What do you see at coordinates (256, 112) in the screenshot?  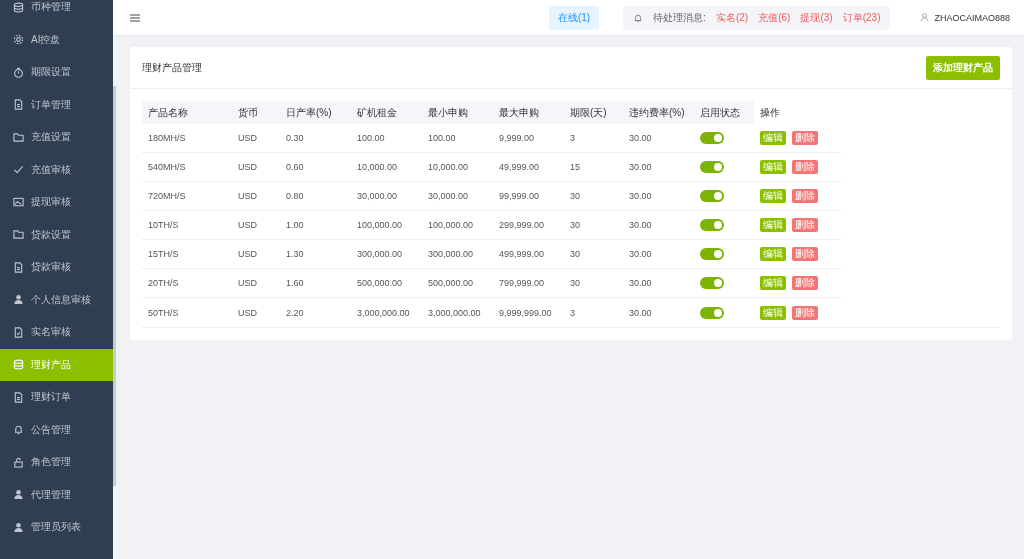 I see `column-header: 货币` at bounding box center [256, 112].